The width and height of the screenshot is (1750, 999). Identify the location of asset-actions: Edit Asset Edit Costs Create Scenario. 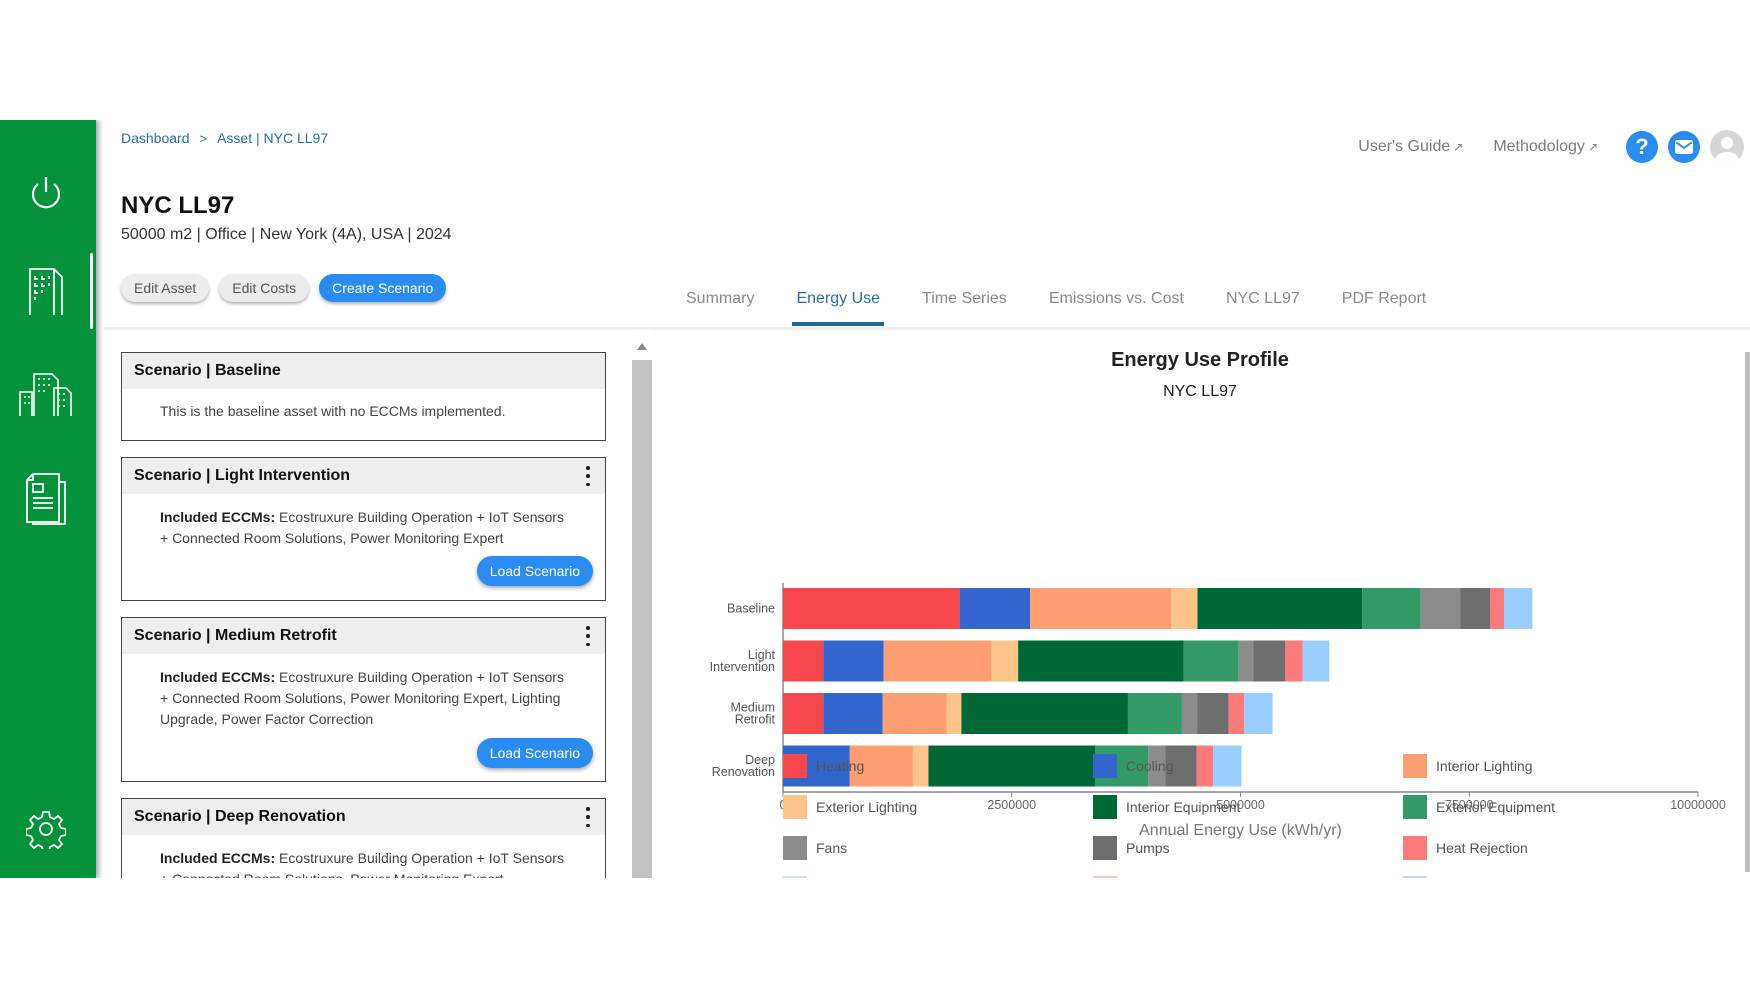
(284, 288).